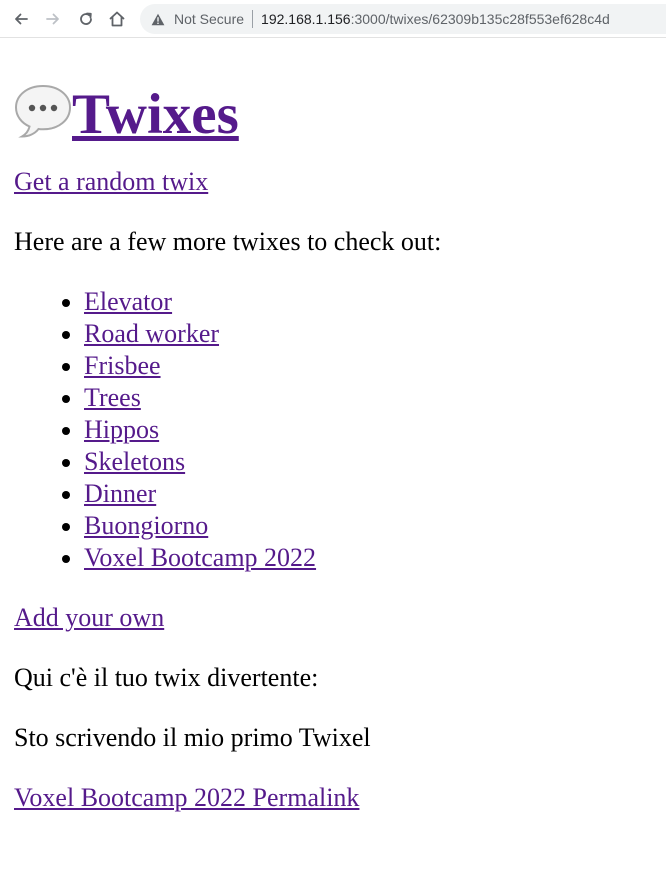  What do you see at coordinates (369, 558) in the screenshot?
I see `list-item: Voxel Bootcamp 2022` at bounding box center [369, 558].